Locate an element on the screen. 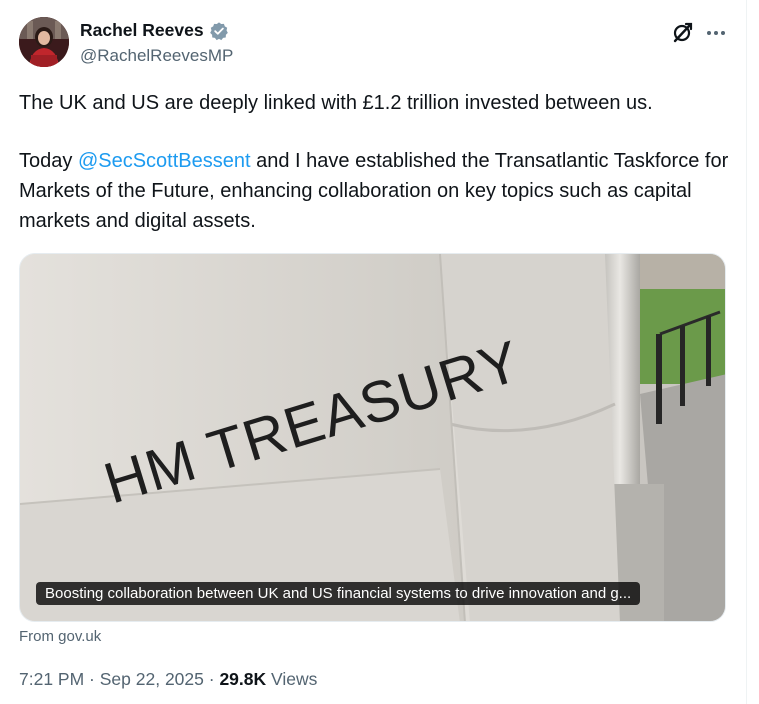 This screenshot has width=759, height=704. mention-link: @SecScottBessent is located at coordinates (164, 161).